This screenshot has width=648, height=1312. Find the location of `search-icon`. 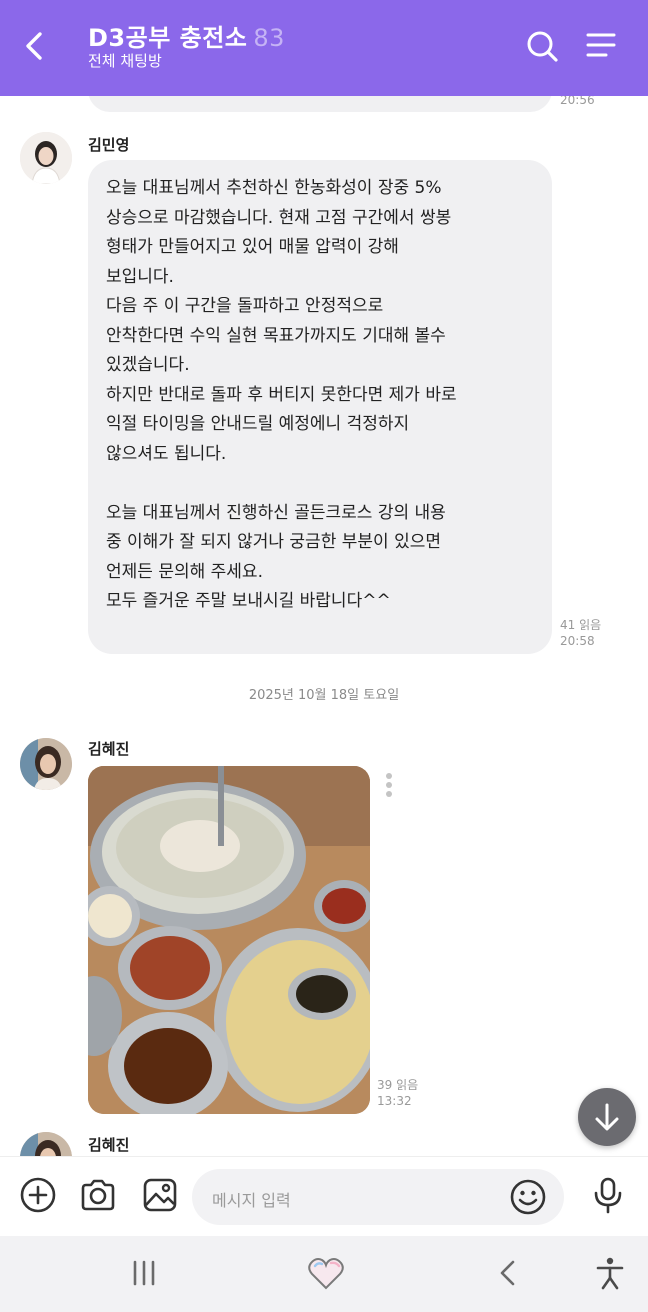

search-icon is located at coordinates (542, 46).